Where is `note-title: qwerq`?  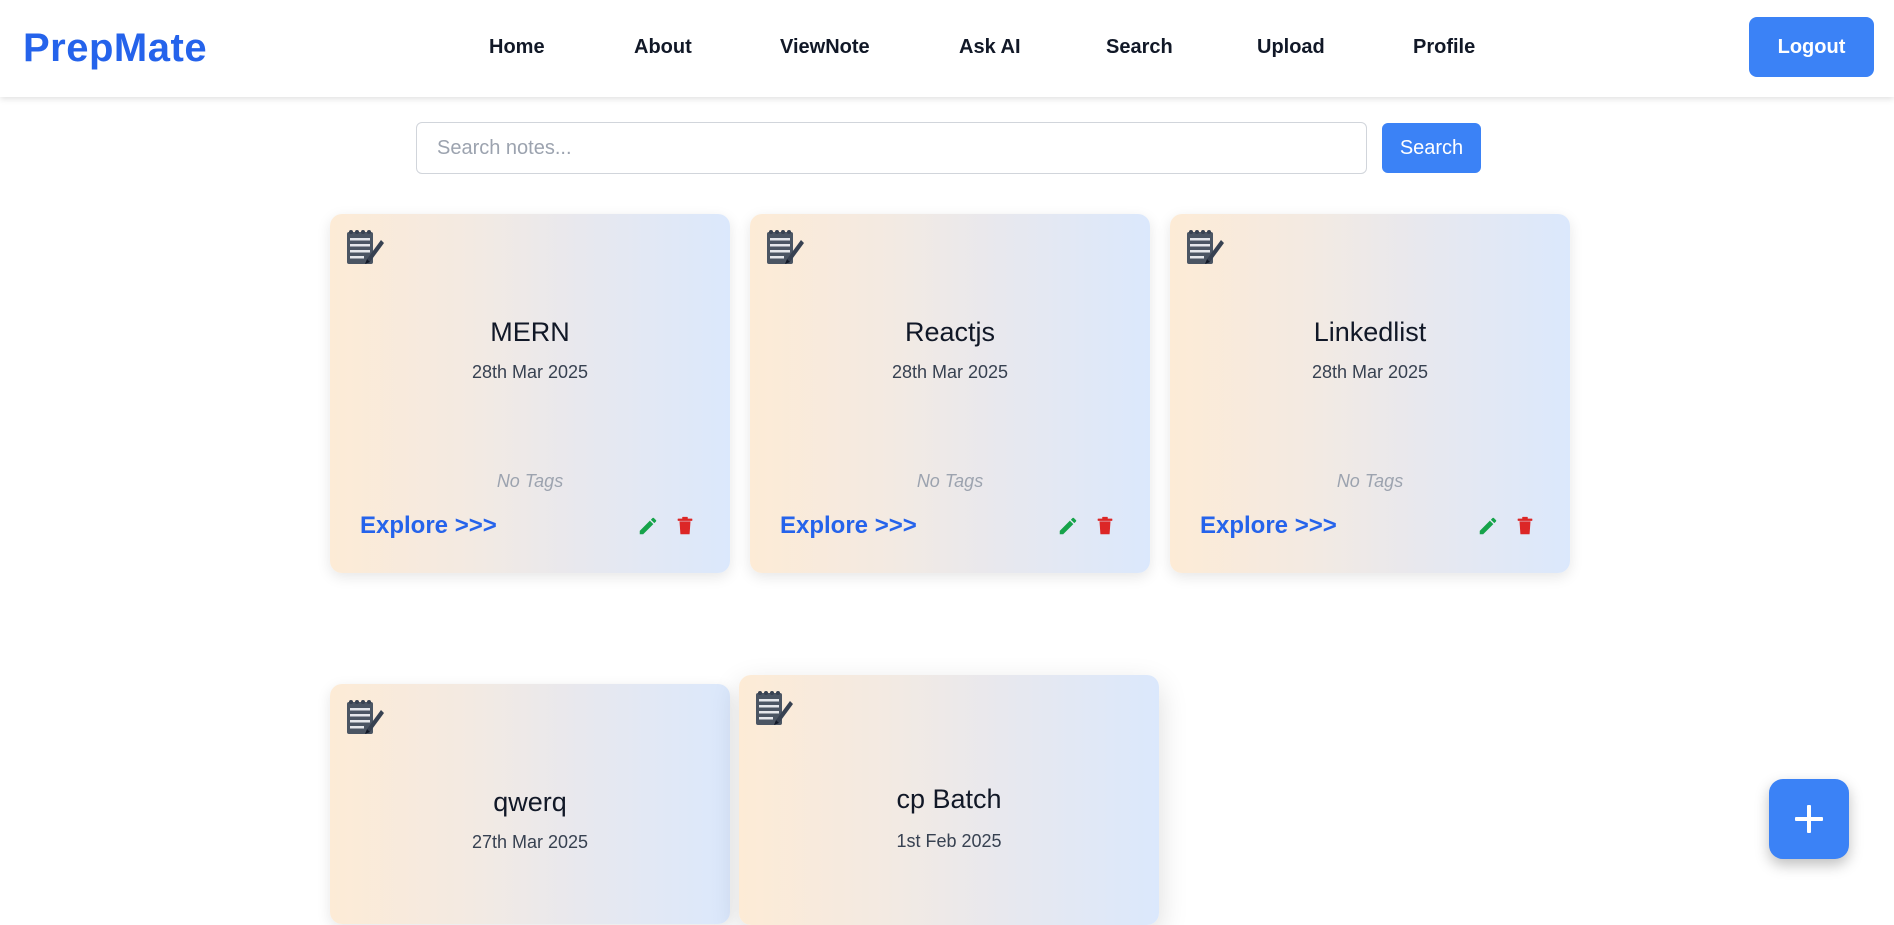 note-title: qwerq is located at coordinates (530, 802).